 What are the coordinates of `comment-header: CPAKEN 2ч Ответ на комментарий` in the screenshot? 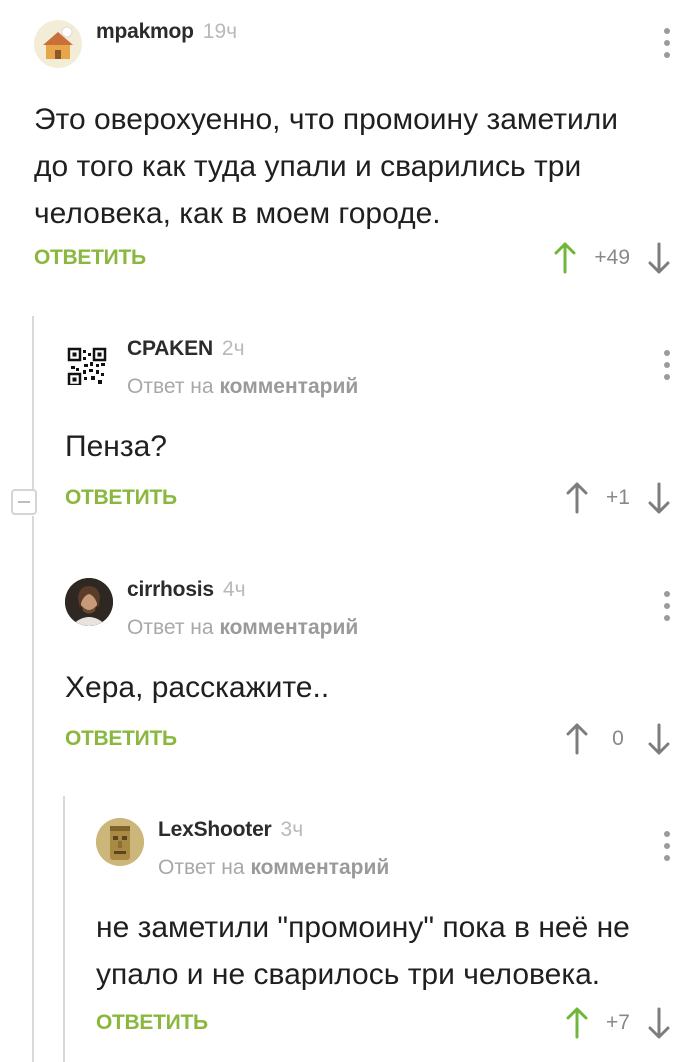 It's located at (211, 368).